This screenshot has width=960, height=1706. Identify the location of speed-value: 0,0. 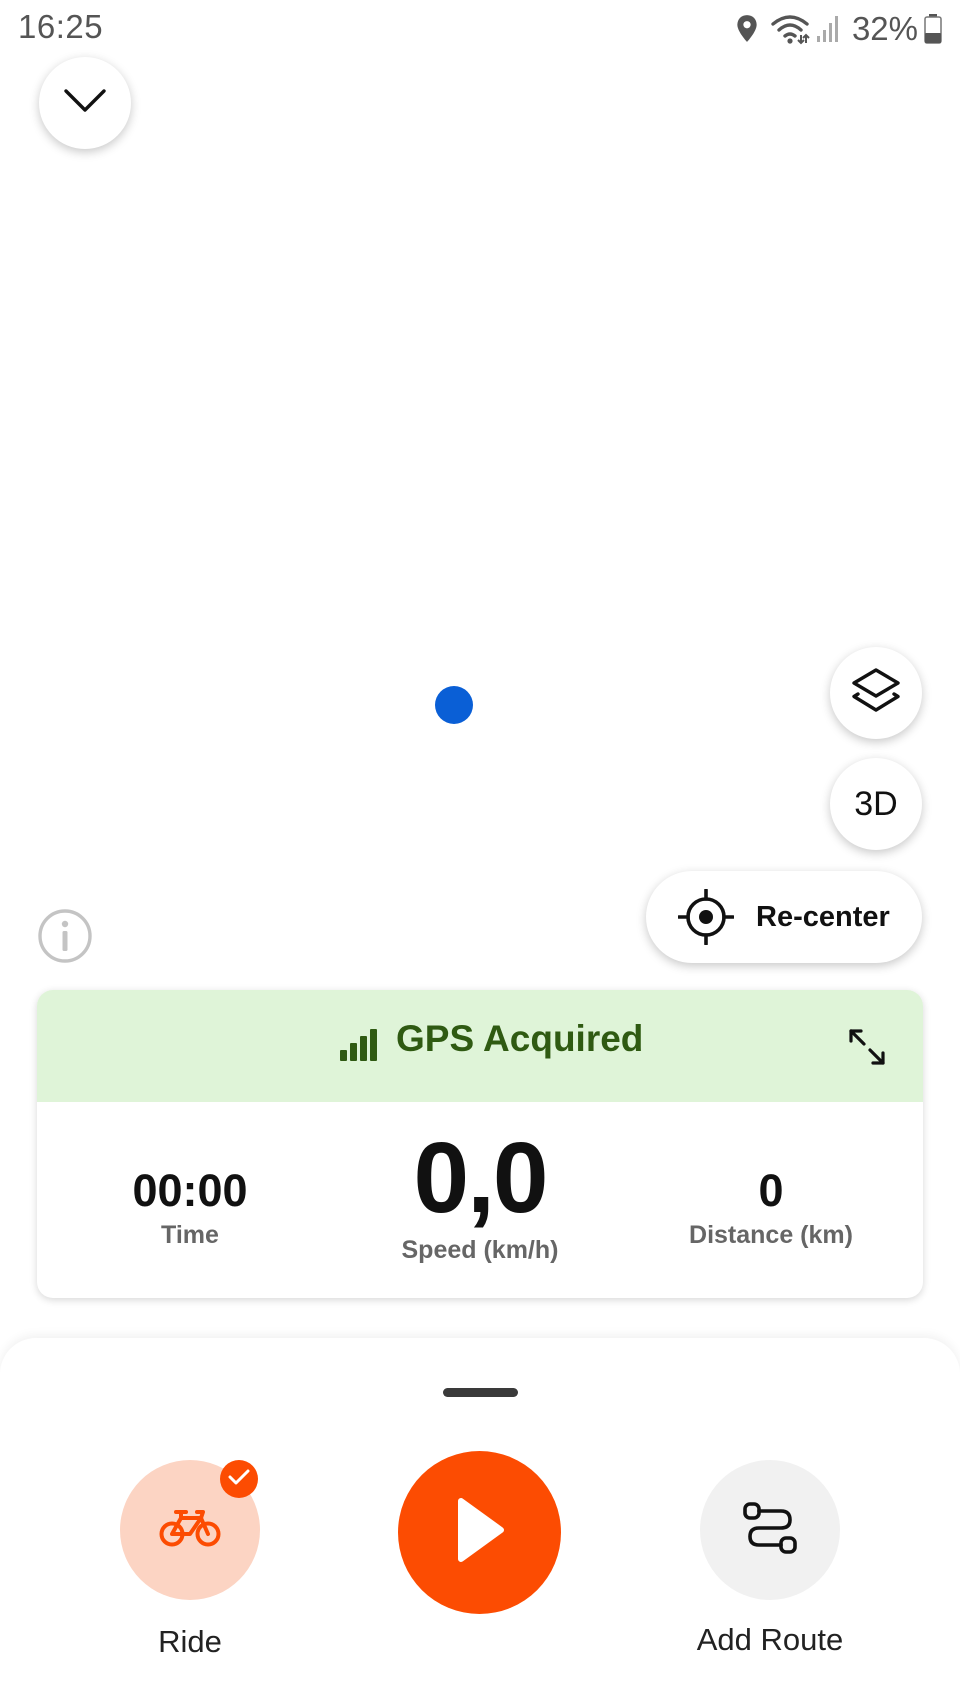
(480, 1178).